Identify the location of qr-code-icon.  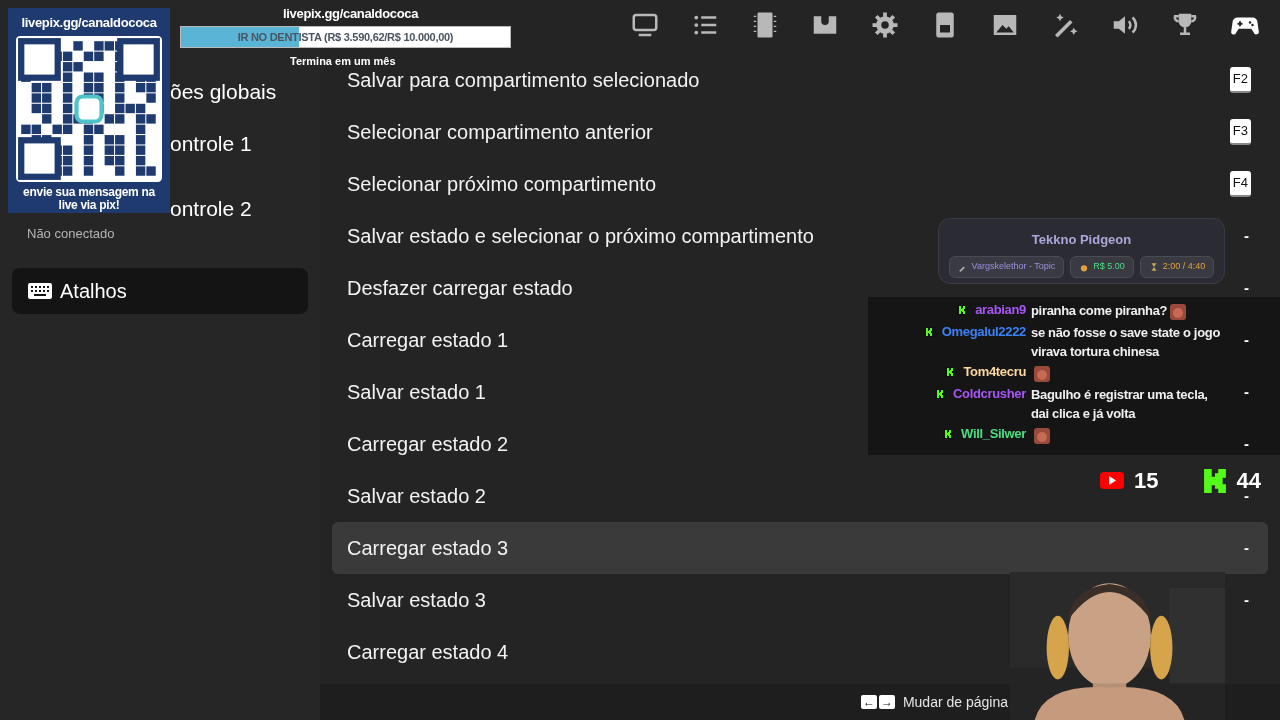
(89, 108).